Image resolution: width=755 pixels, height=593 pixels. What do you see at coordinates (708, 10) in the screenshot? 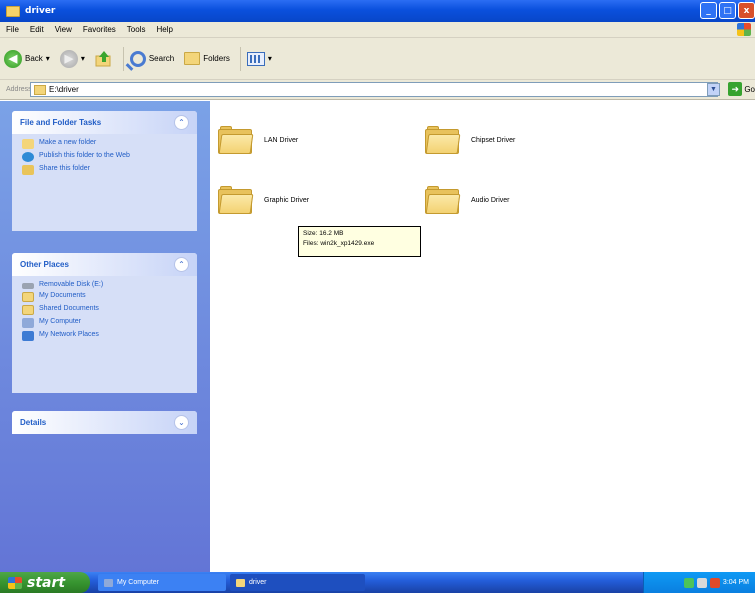
I see `minimize-button: _` at bounding box center [708, 10].